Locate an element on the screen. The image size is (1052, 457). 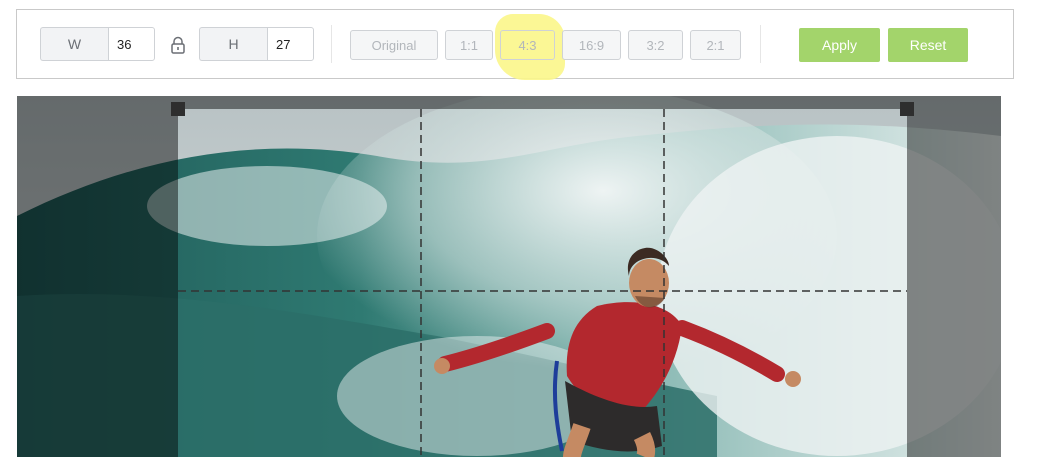
ratio-original-button: Original is located at coordinates (394, 45).